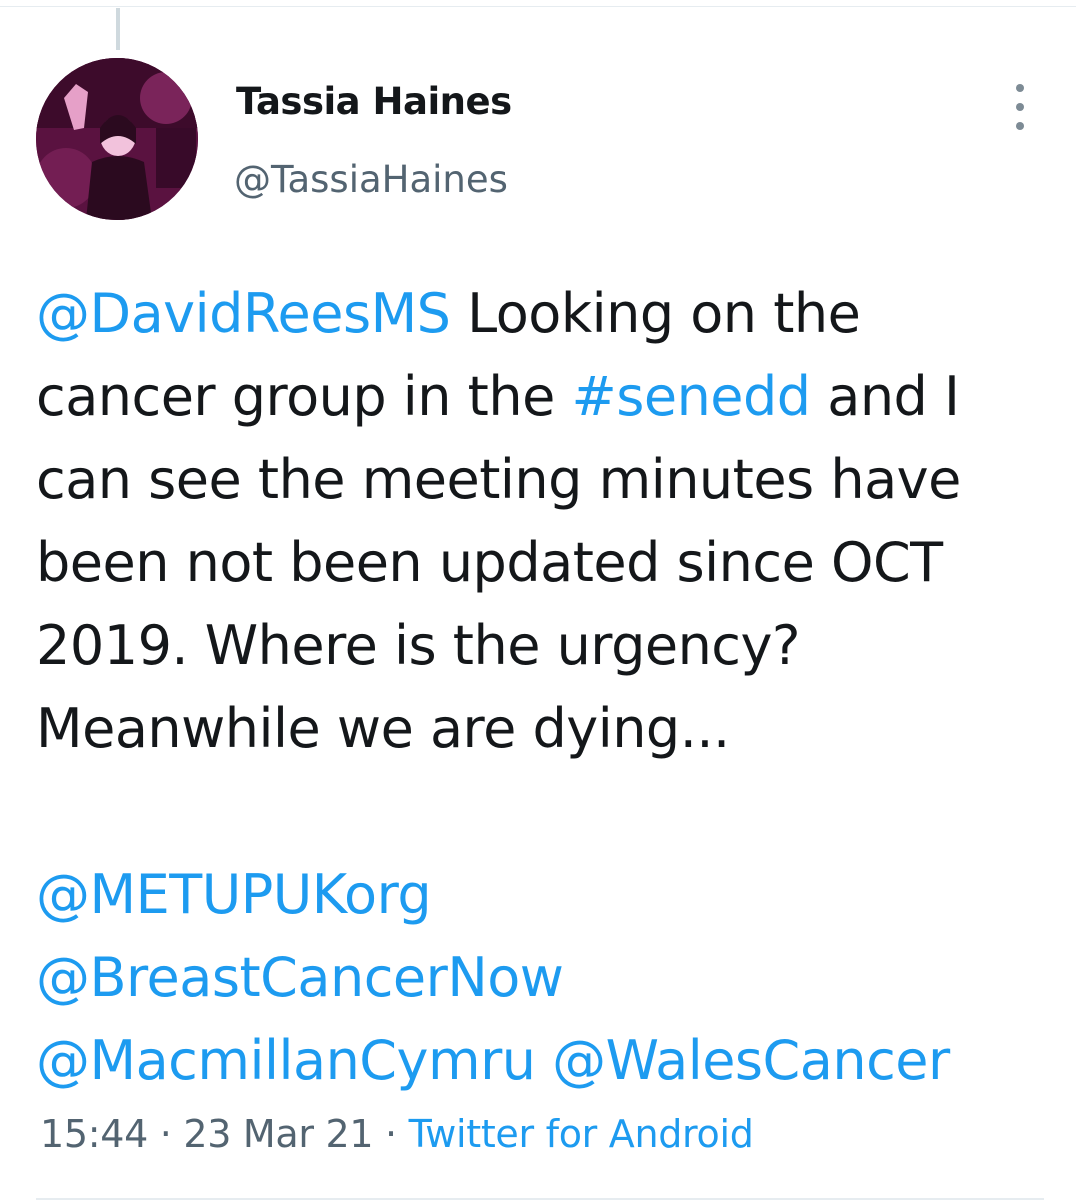 The image size is (1076, 1202). I want to click on tweet-text-segment: cancer group in the, so click(304, 396).